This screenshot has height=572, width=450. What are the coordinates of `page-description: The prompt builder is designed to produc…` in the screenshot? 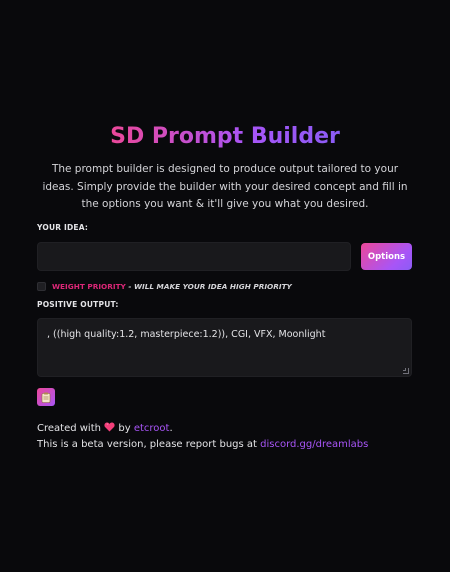 It's located at (225, 186).